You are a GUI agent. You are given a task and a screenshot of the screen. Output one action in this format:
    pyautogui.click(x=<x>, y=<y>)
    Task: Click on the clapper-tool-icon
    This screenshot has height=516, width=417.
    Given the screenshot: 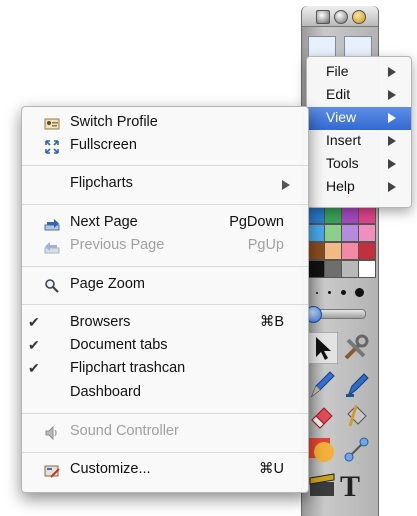 What is the action you would take?
    pyautogui.click(x=322, y=486)
    